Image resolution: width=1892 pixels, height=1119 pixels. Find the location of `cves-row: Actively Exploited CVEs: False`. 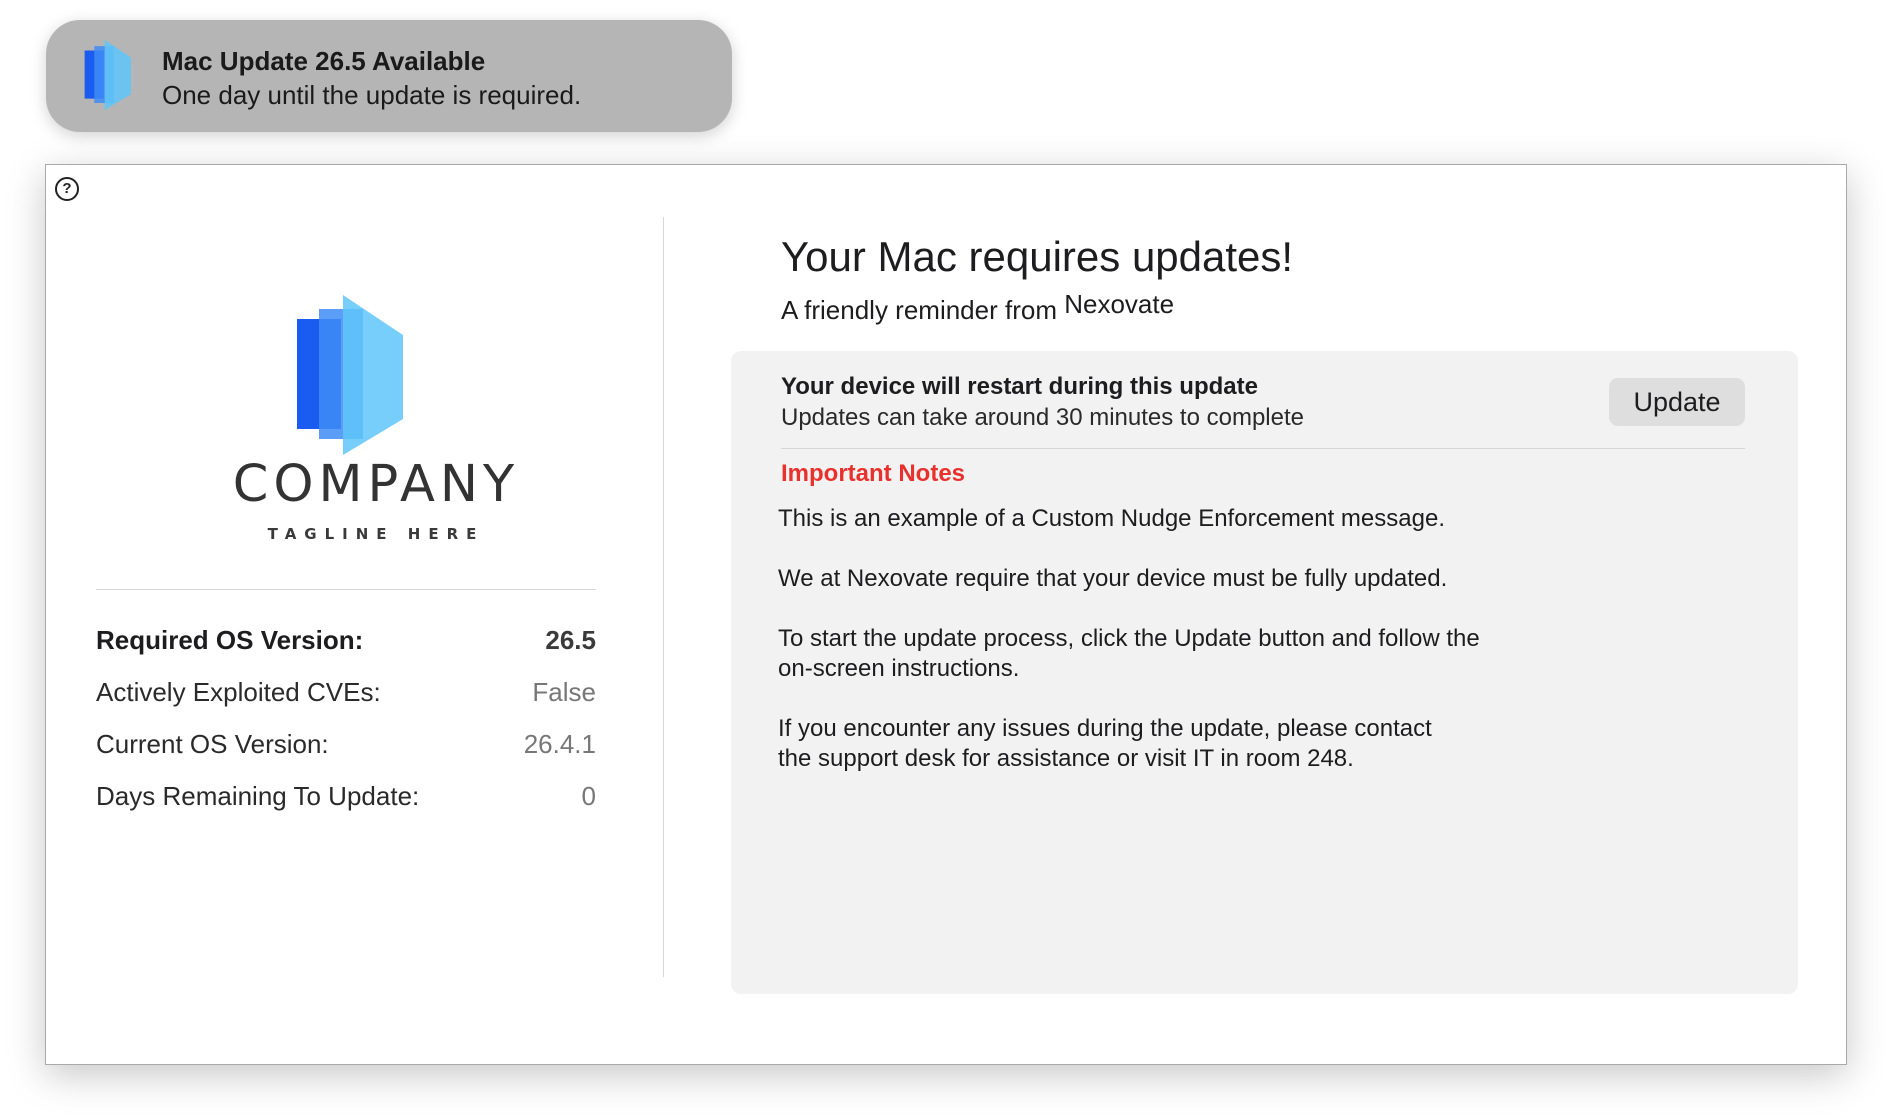

cves-row: Actively Exploited CVEs: False is located at coordinates (346, 703).